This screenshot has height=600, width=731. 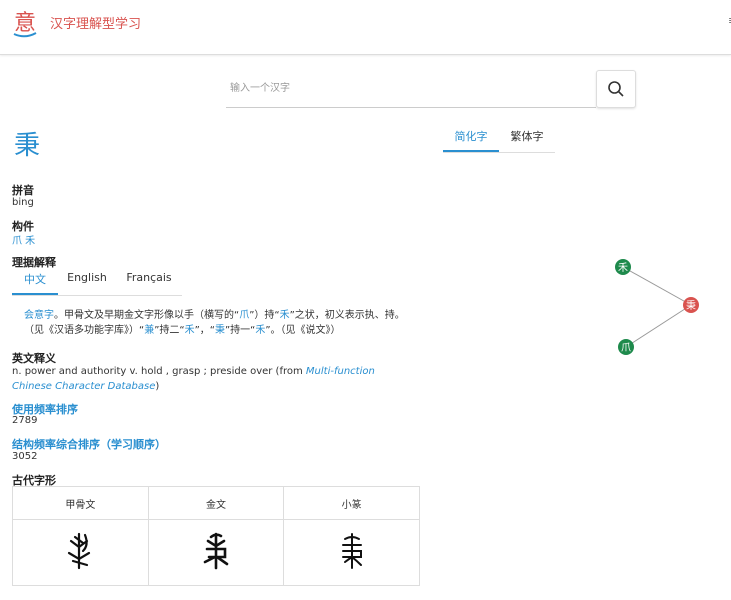 What do you see at coordinates (23, 239) in the screenshot?
I see `components-value: 爪 禾` at bounding box center [23, 239].